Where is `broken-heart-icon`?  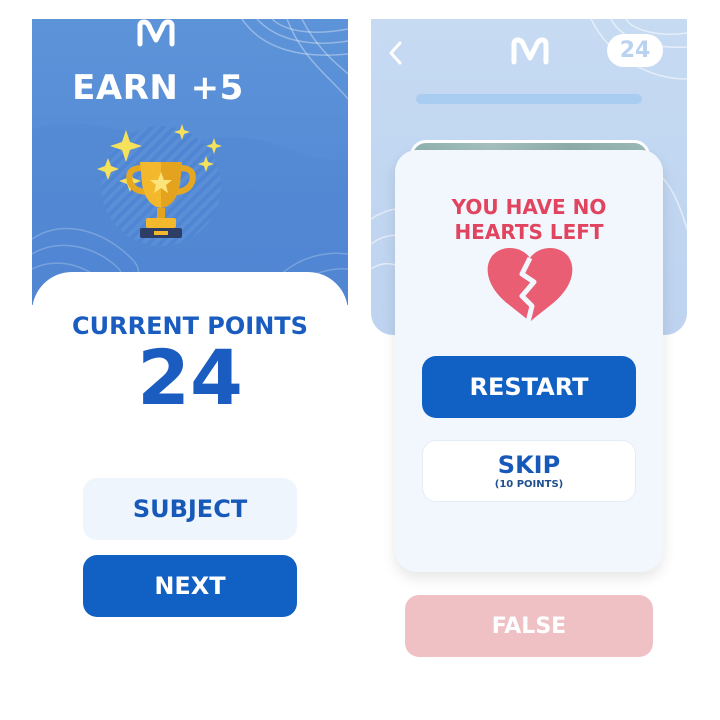
broken-heart-icon is located at coordinates (530, 284).